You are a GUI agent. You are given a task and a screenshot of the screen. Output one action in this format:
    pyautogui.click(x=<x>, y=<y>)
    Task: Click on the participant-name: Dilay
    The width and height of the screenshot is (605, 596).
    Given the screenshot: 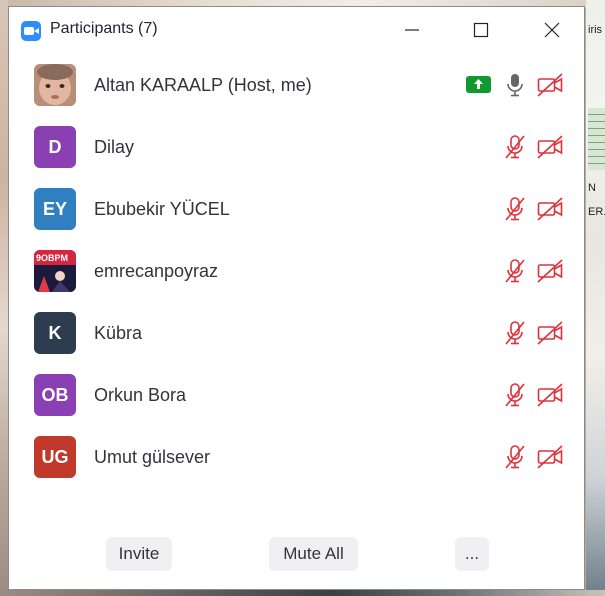 What is the action you would take?
    pyautogui.click(x=114, y=147)
    